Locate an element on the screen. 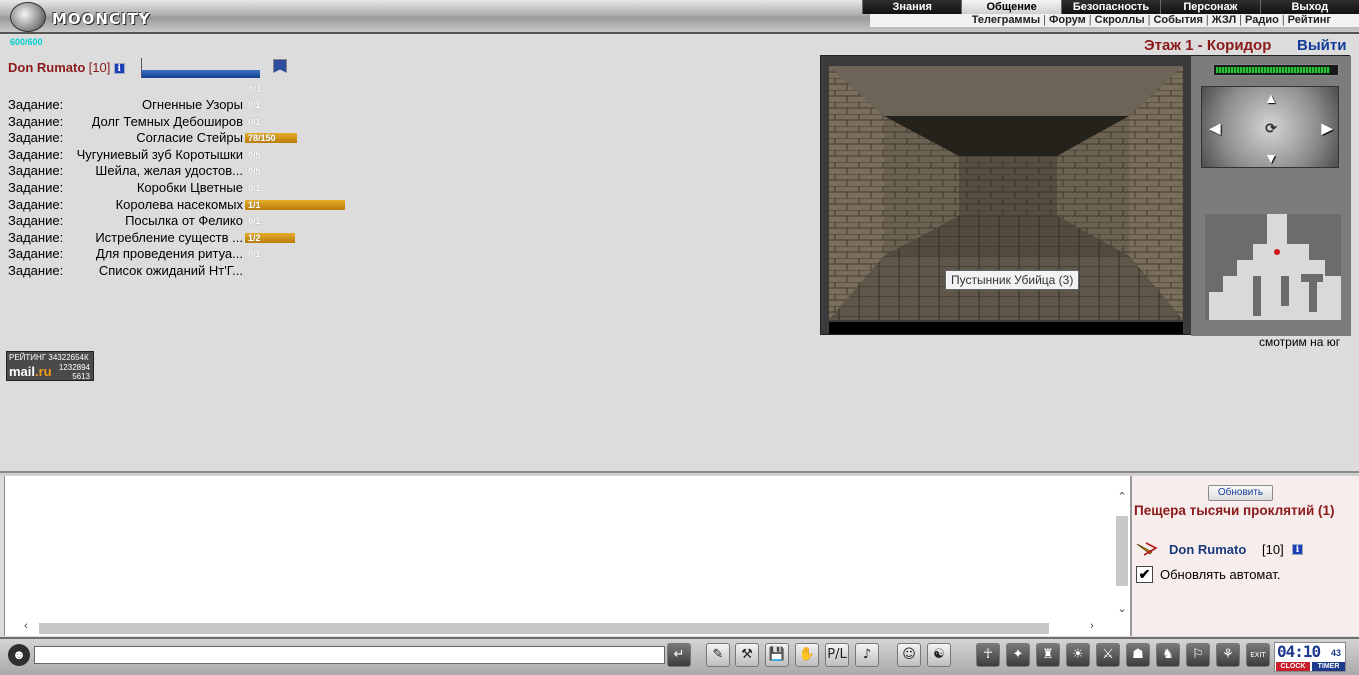  auto-update-checkbox: ✔ is located at coordinates (1144, 574).